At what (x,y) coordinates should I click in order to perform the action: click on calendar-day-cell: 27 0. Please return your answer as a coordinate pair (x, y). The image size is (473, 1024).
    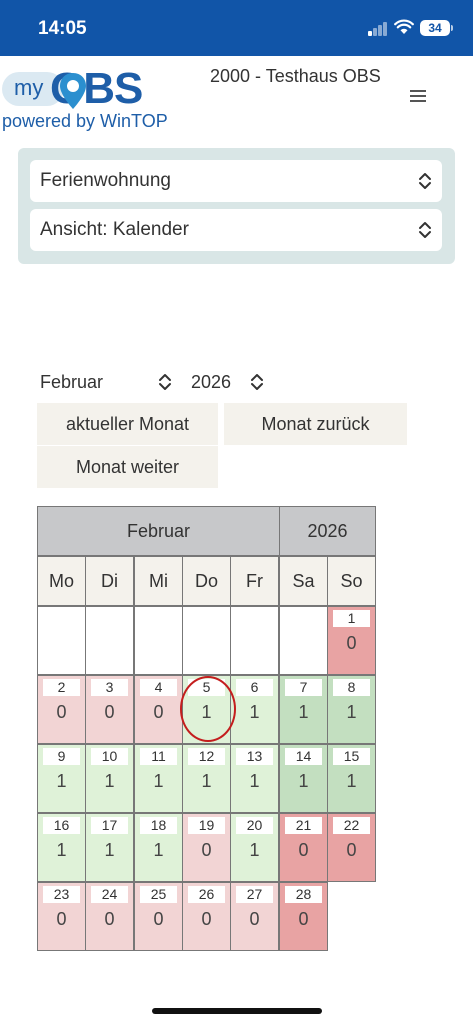
    Looking at the image, I should click on (254, 916).